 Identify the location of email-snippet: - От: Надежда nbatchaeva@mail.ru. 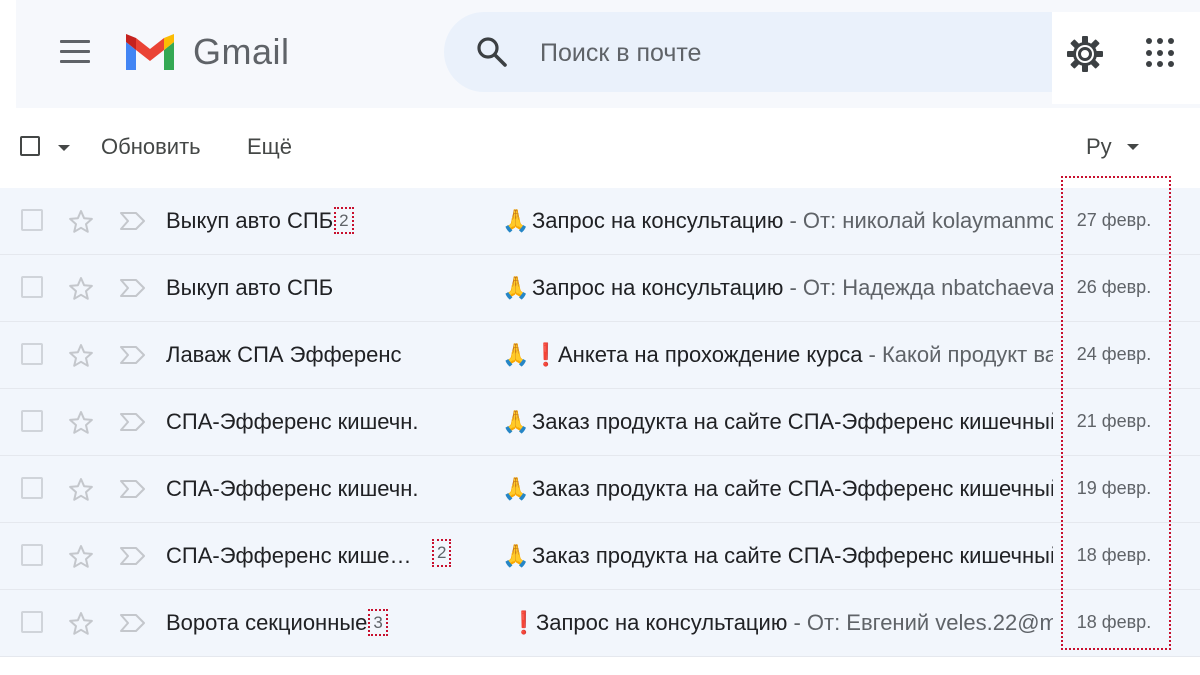
(921, 287).